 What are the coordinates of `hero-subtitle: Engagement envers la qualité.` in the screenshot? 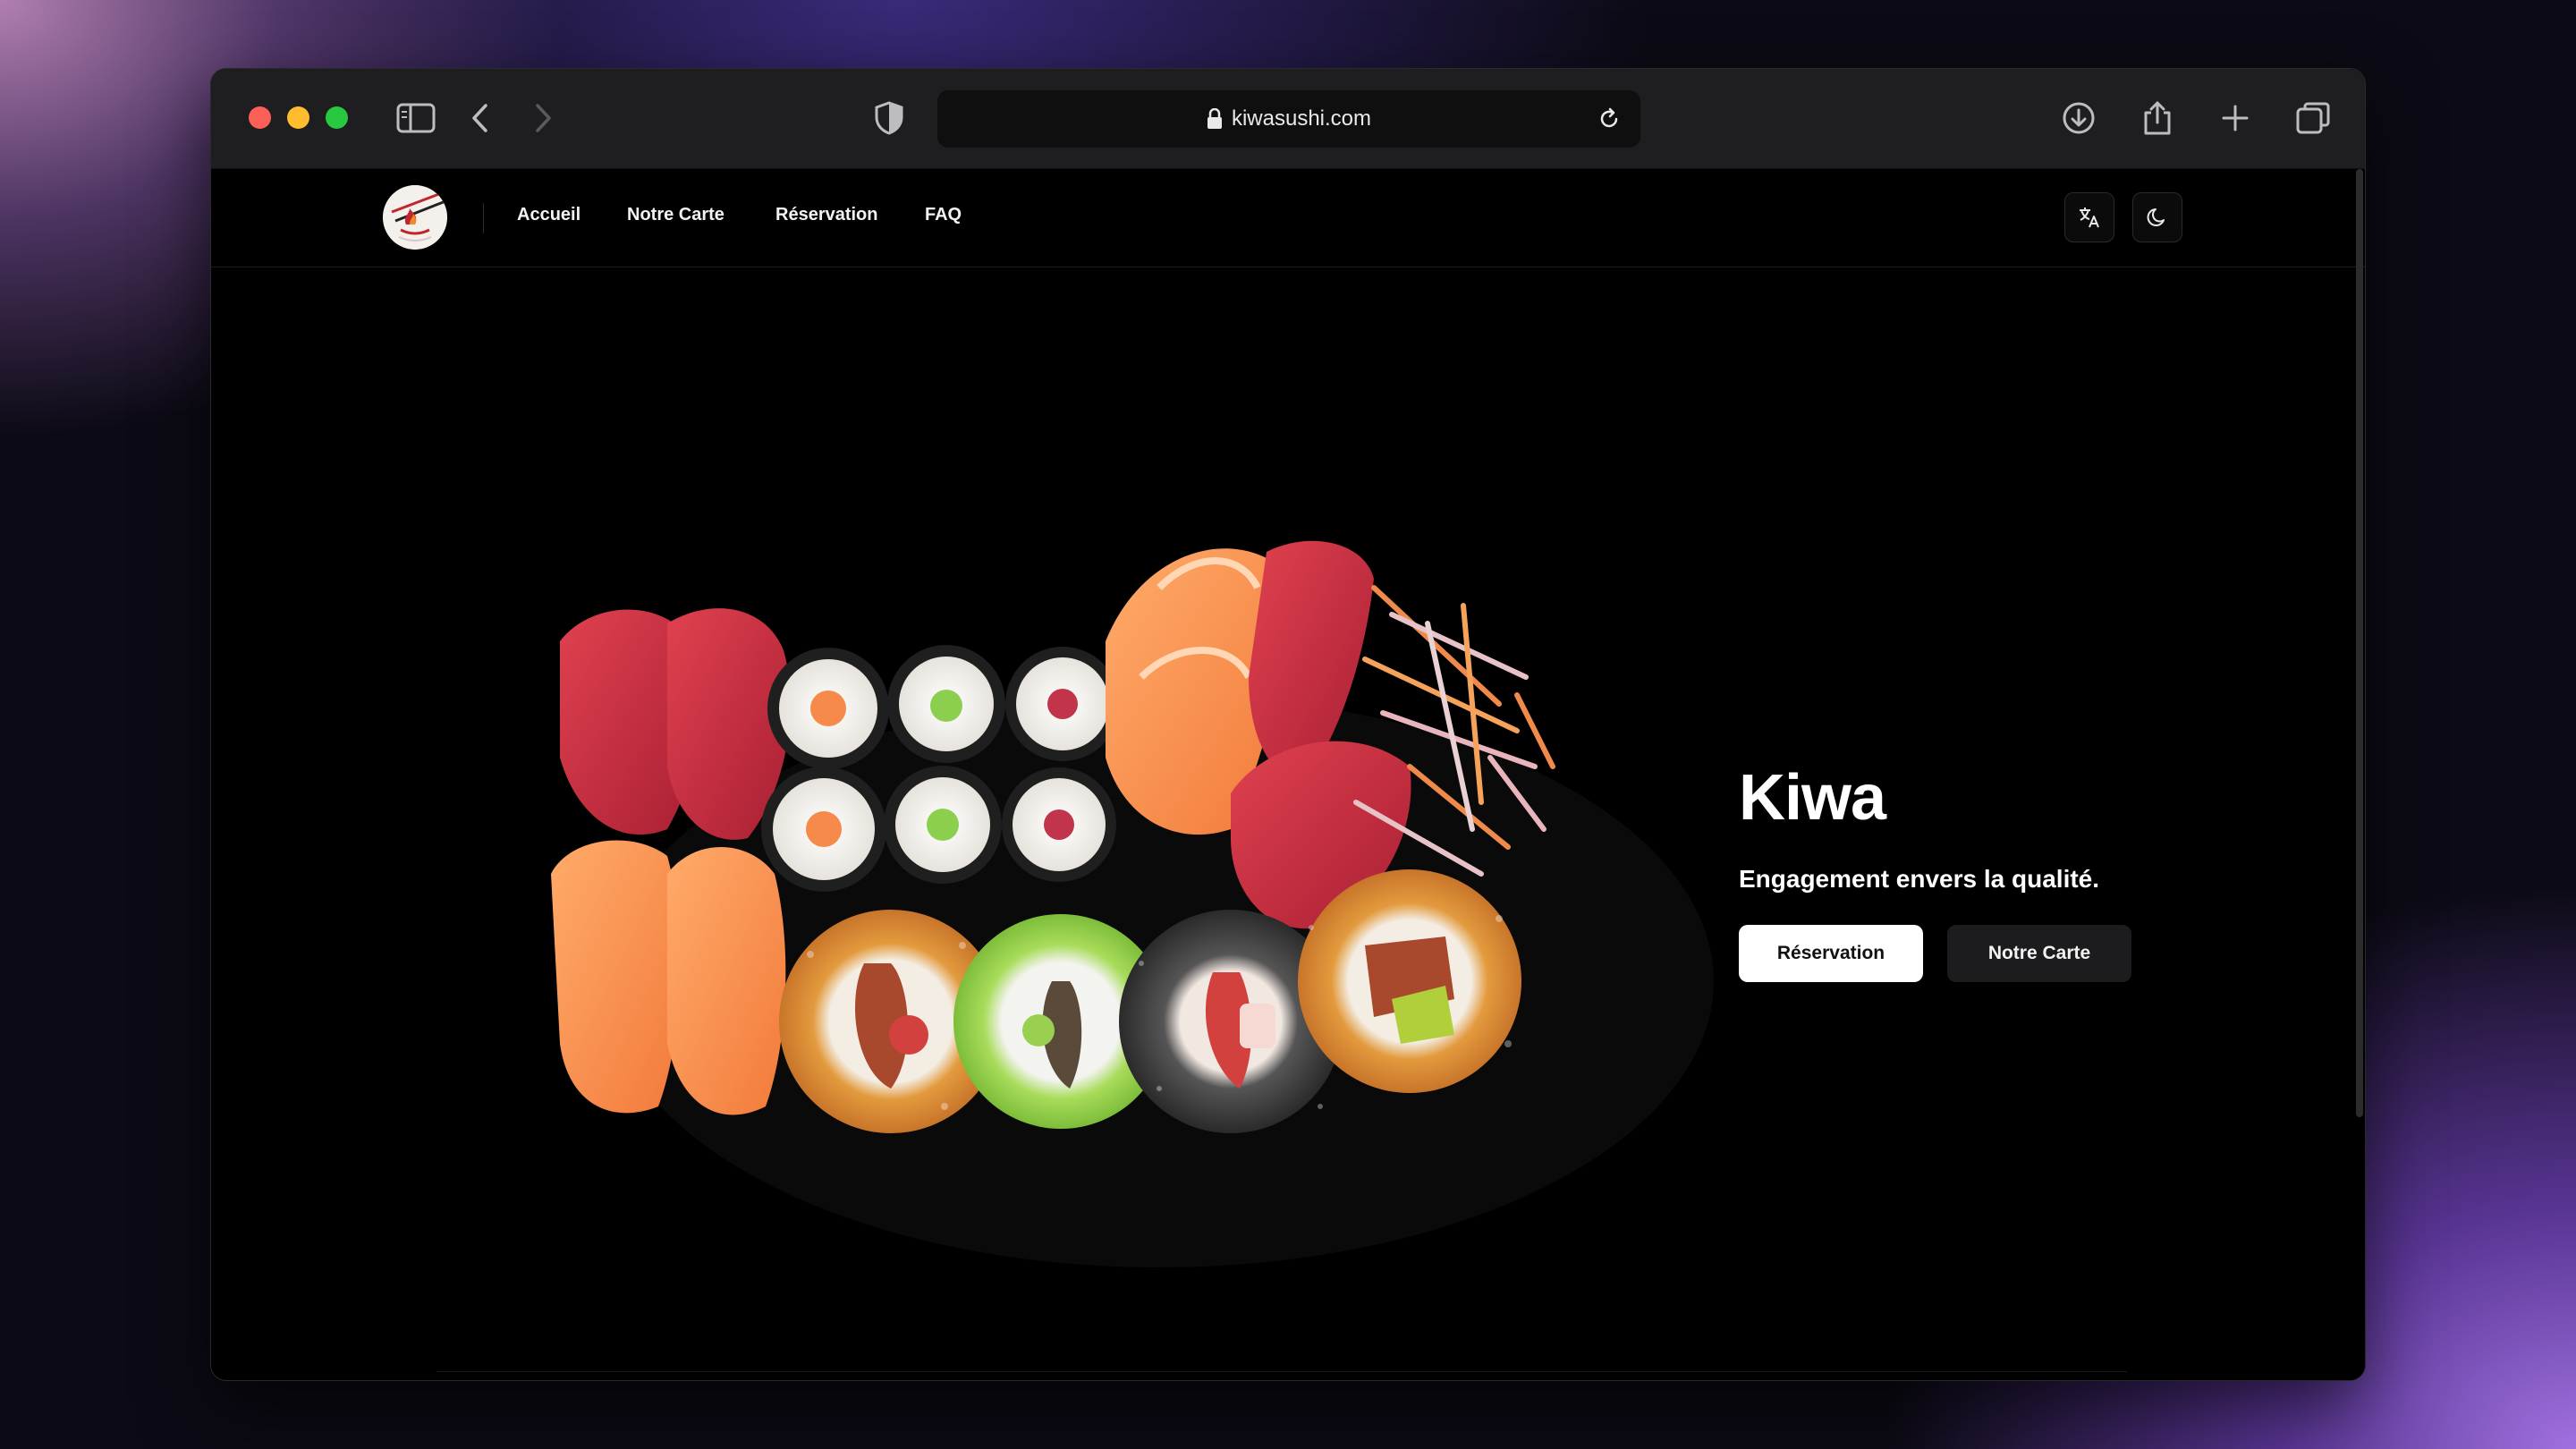 It's located at (1919, 879).